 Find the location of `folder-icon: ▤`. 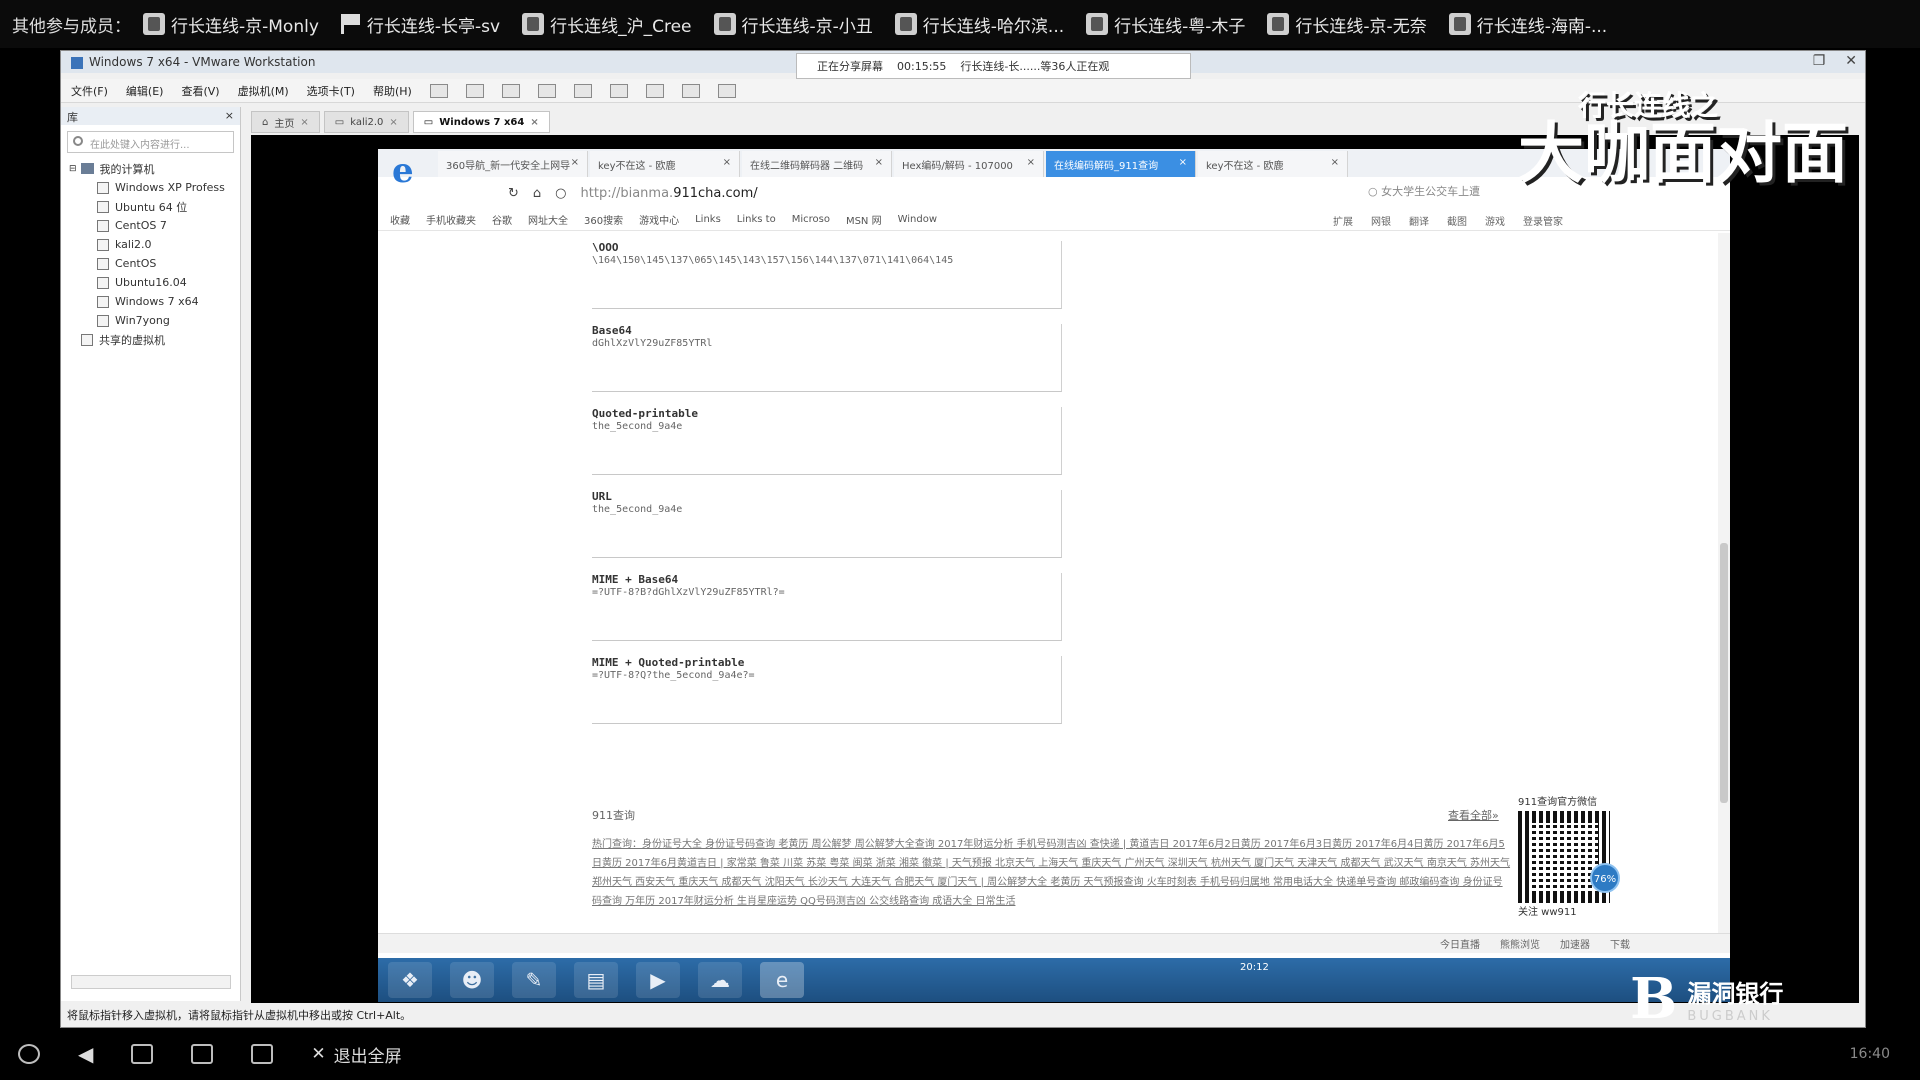

folder-icon: ▤ is located at coordinates (596, 980).